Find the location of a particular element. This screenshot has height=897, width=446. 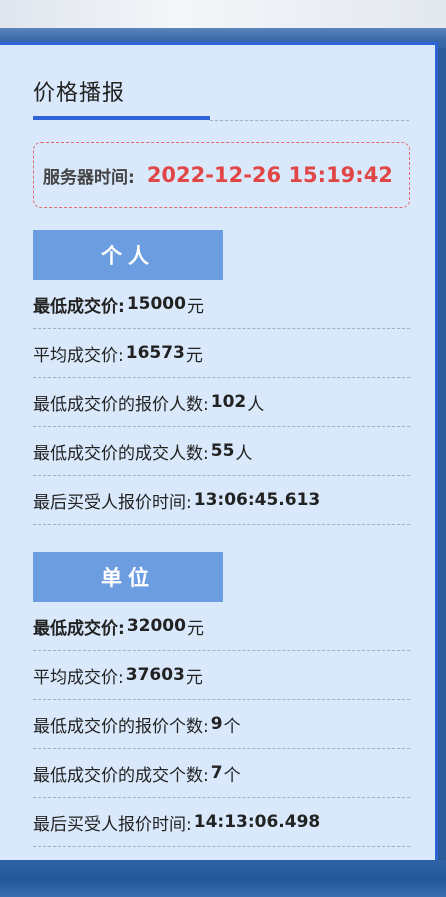

row-value: 32000 is located at coordinates (156, 626).